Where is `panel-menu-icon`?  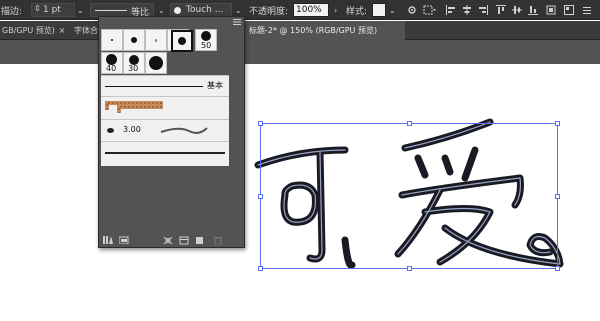
panel-menu-icon is located at coordinates (237, 21).